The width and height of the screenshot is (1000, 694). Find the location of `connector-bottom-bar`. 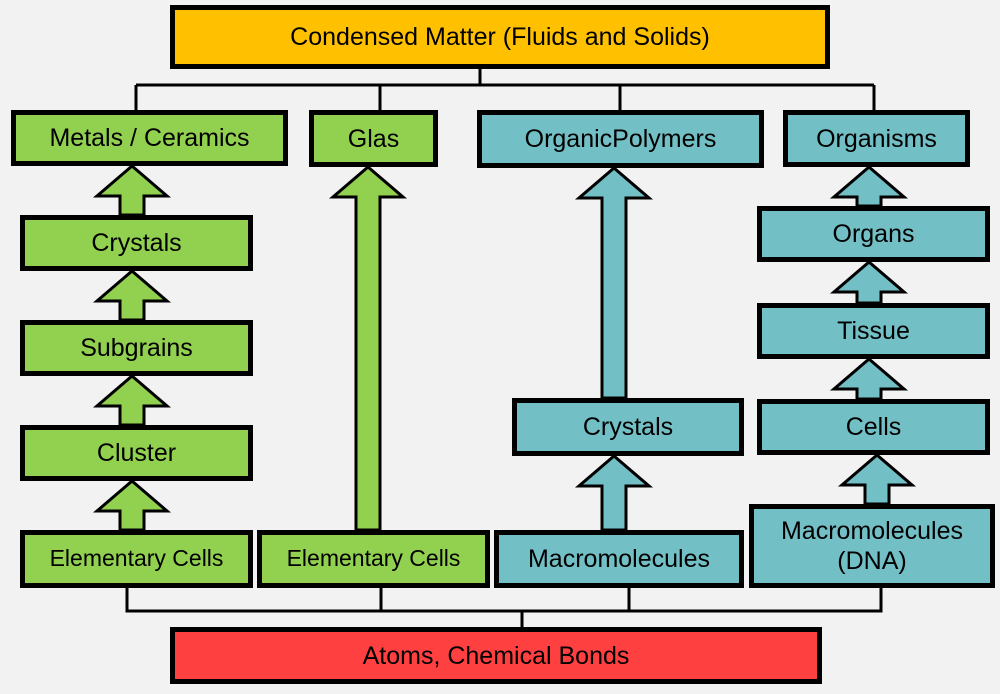

connector-bottom-bar is located at coordinates (504, 600).